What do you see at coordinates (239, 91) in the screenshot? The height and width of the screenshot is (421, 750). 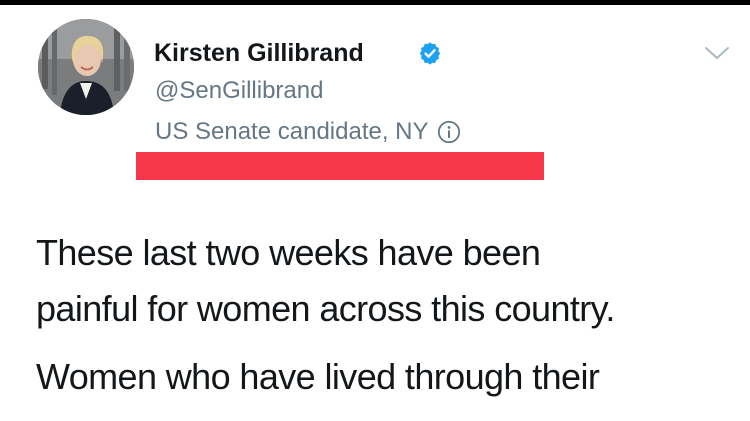 I see `author-handle: @SenGillibrand` at bounding box center [239, 91].